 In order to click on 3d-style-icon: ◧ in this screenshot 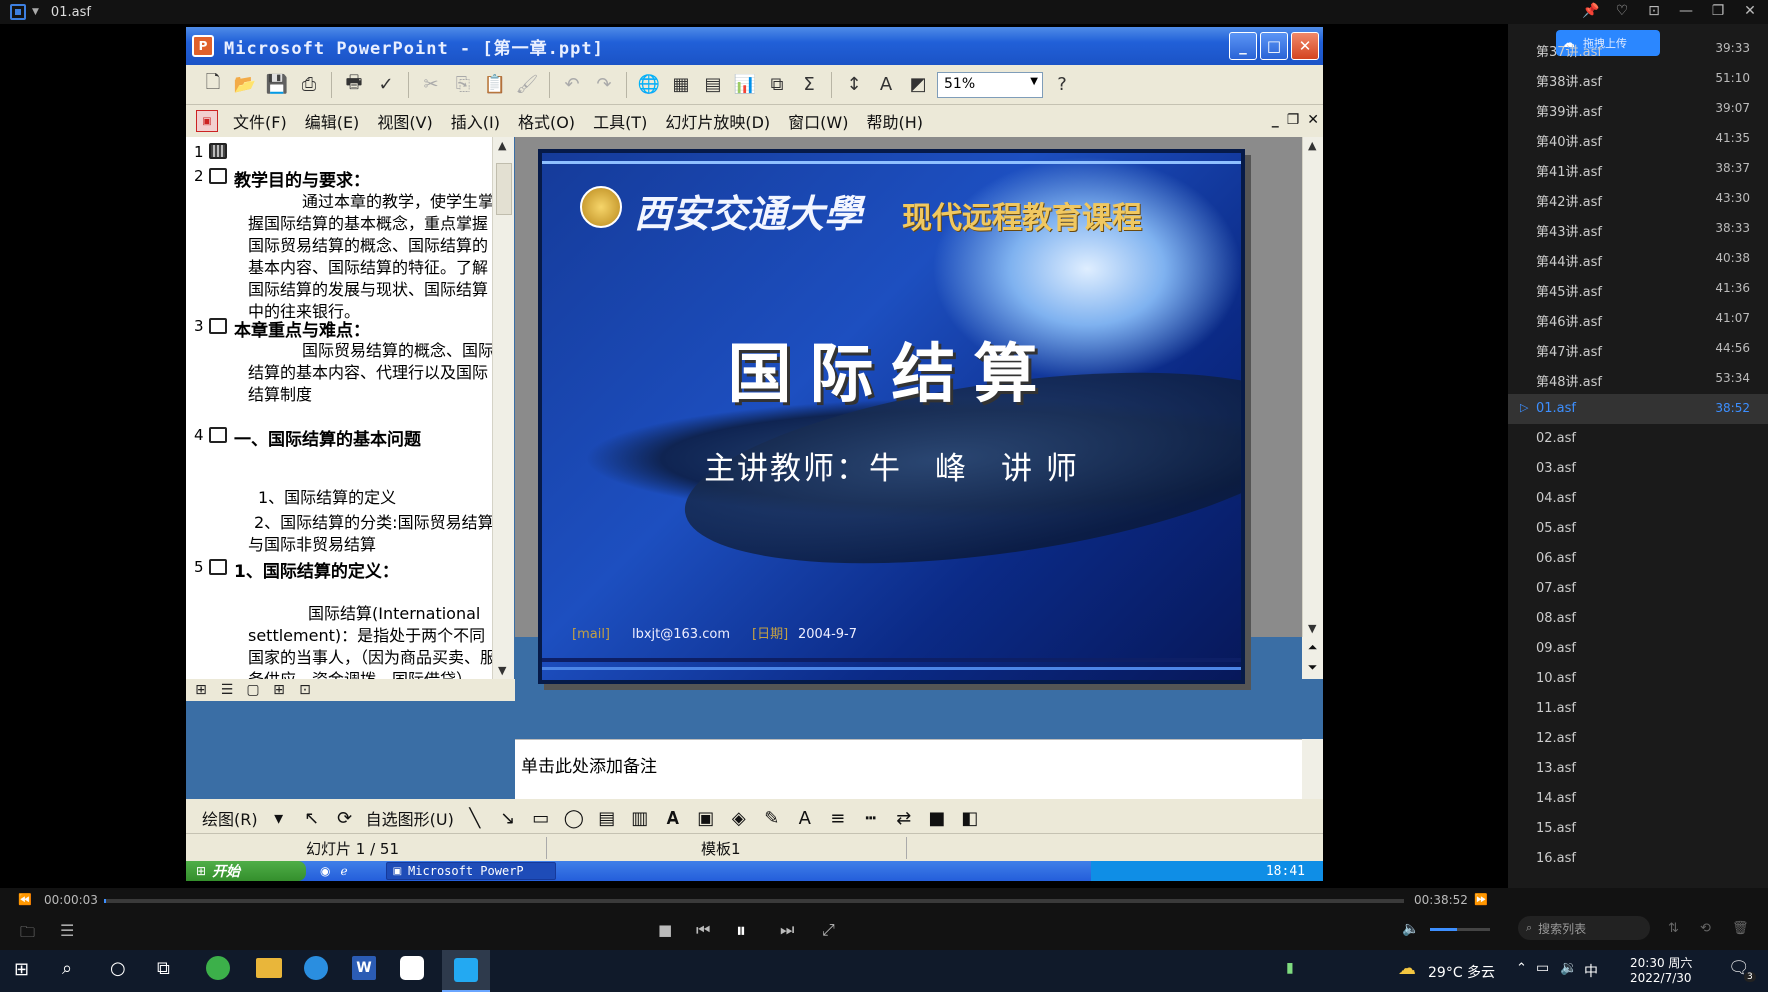, I will do `click(970, 818)`.